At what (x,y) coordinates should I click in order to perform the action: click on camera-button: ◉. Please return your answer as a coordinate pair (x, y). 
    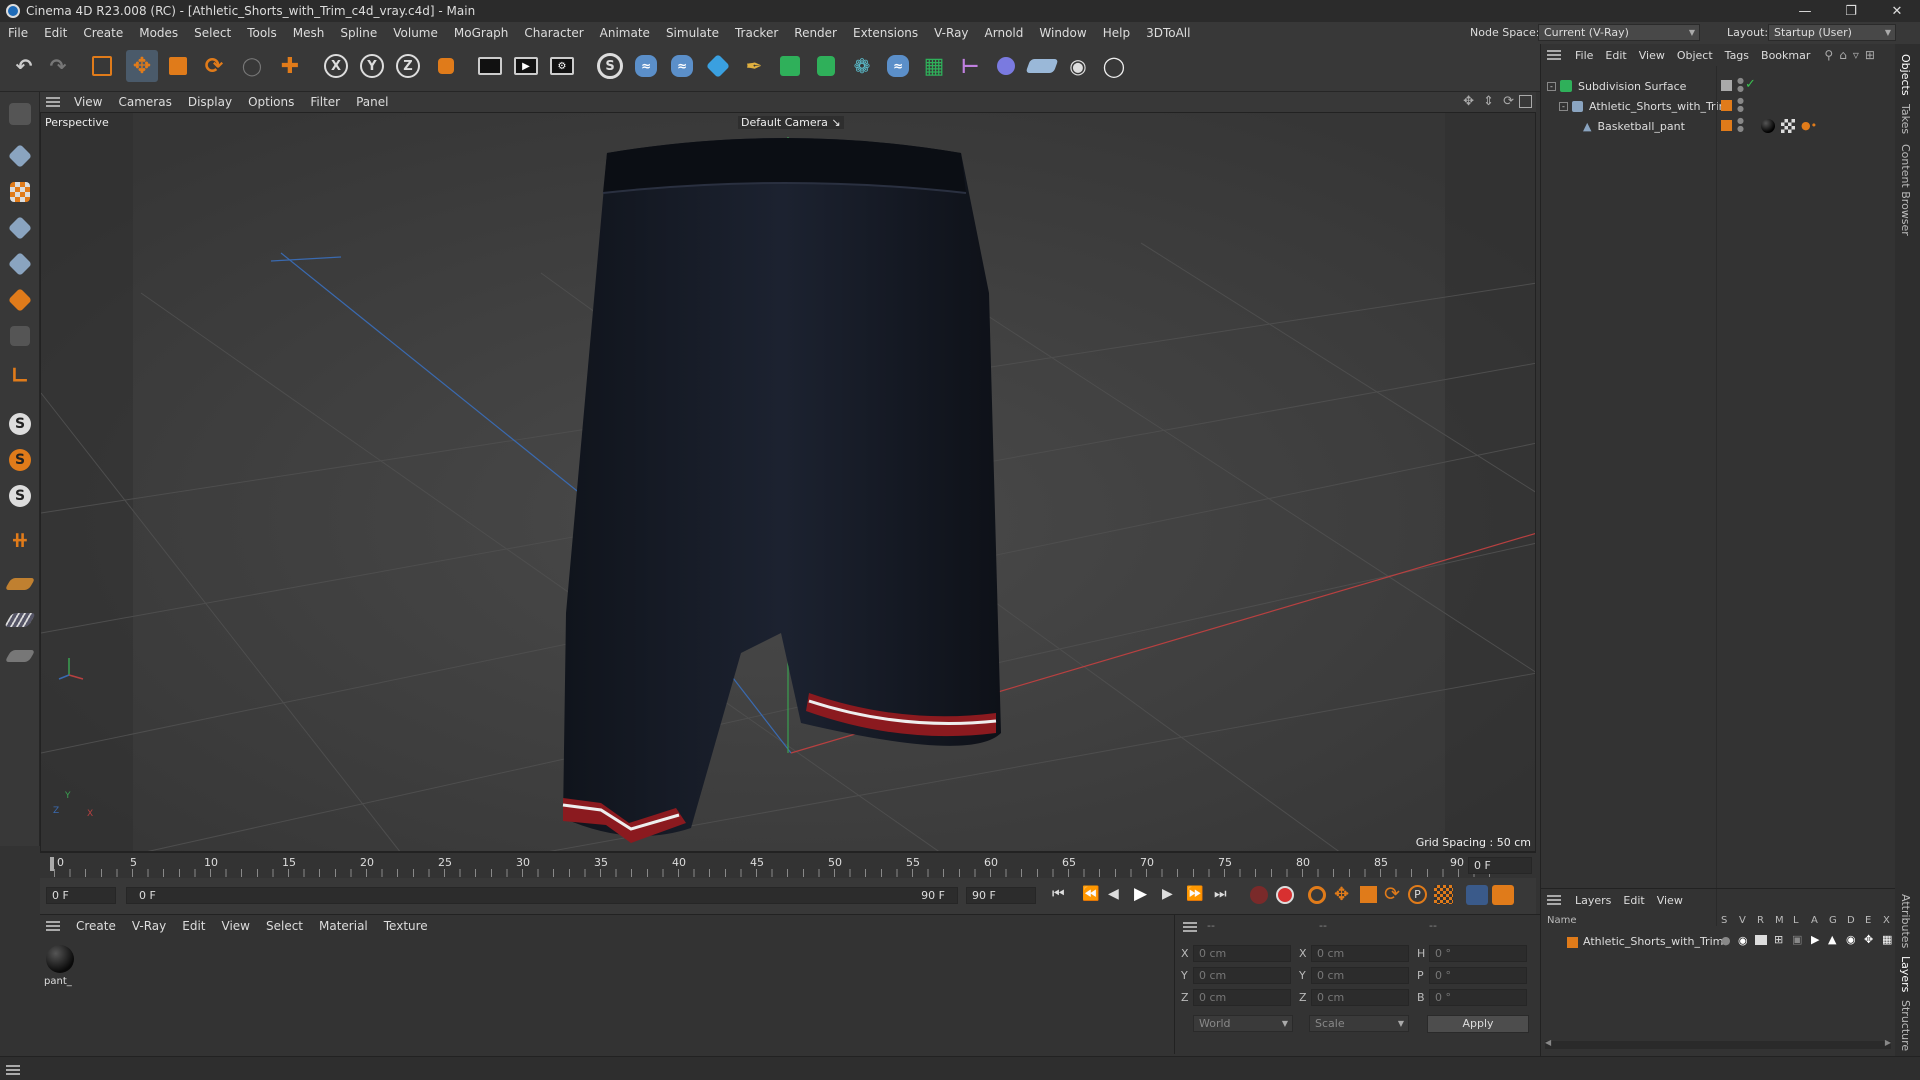
    Looking at the image, I should click on (1078, 66).